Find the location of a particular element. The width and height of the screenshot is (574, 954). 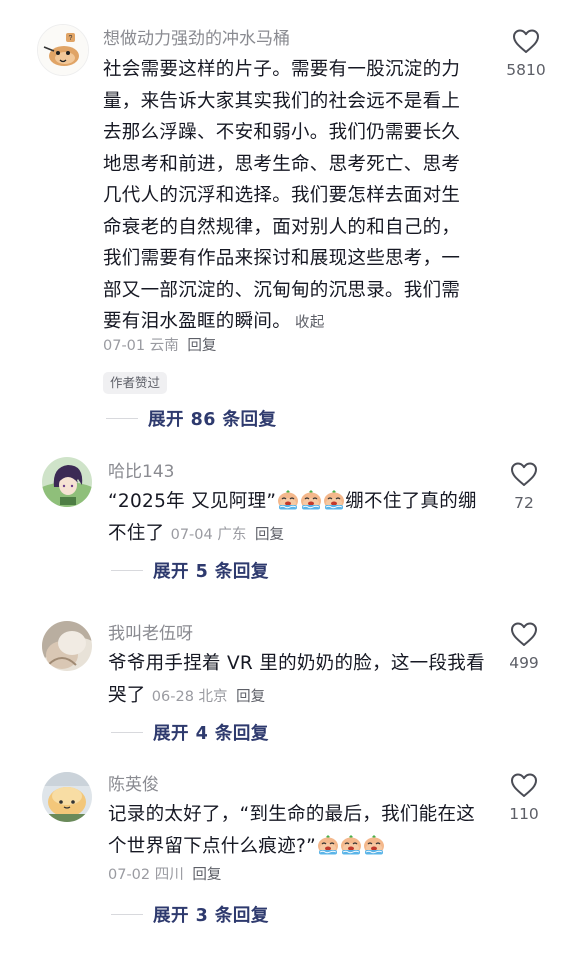

like-button: 110 is located at coordinates (524, 798).